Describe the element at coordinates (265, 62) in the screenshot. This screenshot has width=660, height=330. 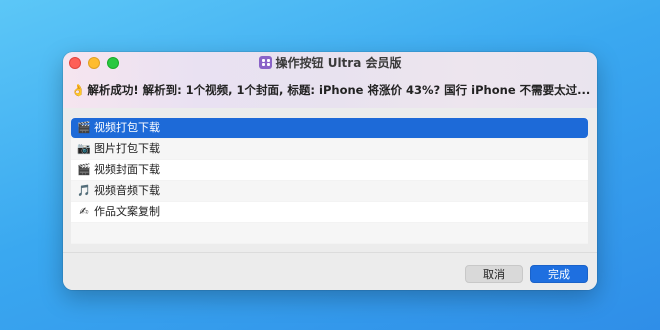
I see `shortcuts-app-icon` at that location.